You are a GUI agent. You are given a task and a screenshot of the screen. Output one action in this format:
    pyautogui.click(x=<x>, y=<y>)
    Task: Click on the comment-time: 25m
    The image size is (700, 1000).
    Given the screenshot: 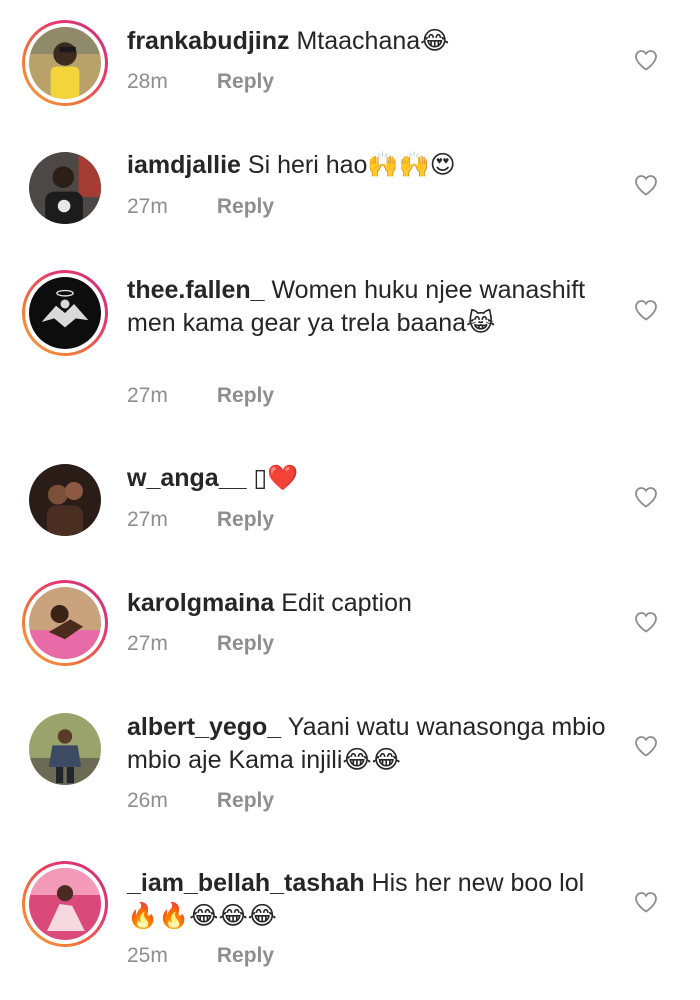 What is the action you would take?
    pyautogui.click(x=147, y=955)
    